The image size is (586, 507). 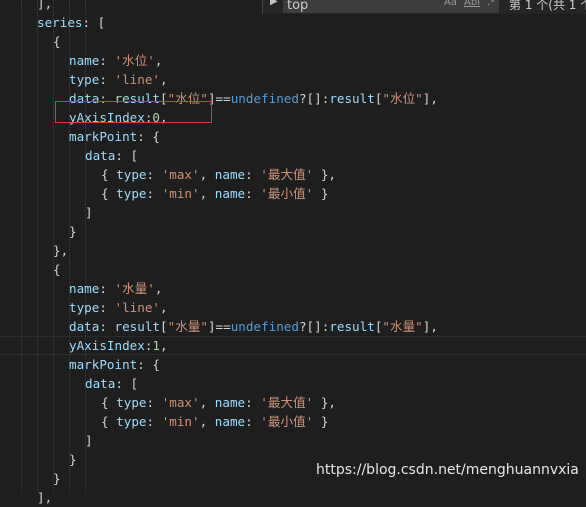 I want to click on annotation-highlight-box, so click(x=133, y=112).